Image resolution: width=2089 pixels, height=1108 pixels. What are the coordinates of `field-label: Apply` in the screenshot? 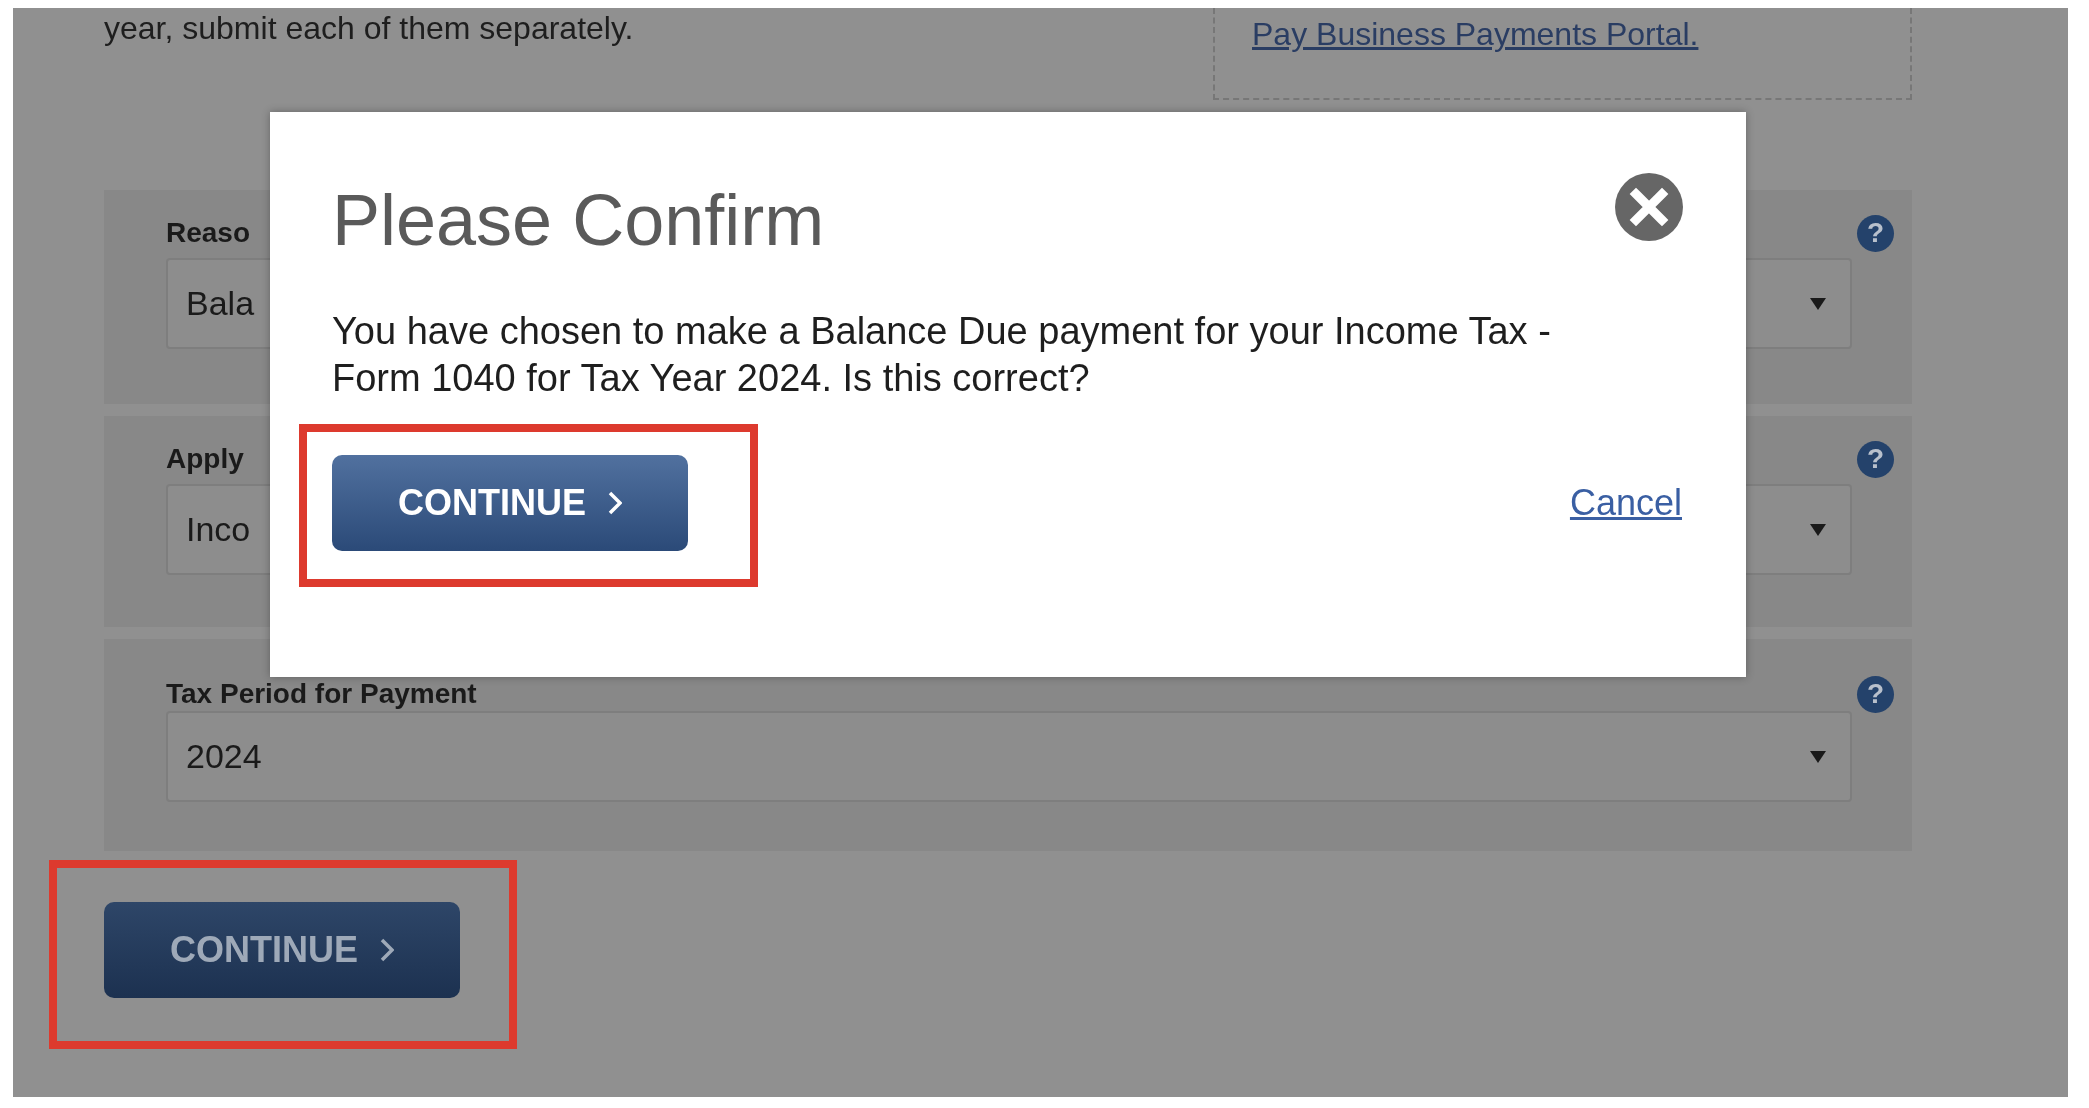 It's located at (205, 459).